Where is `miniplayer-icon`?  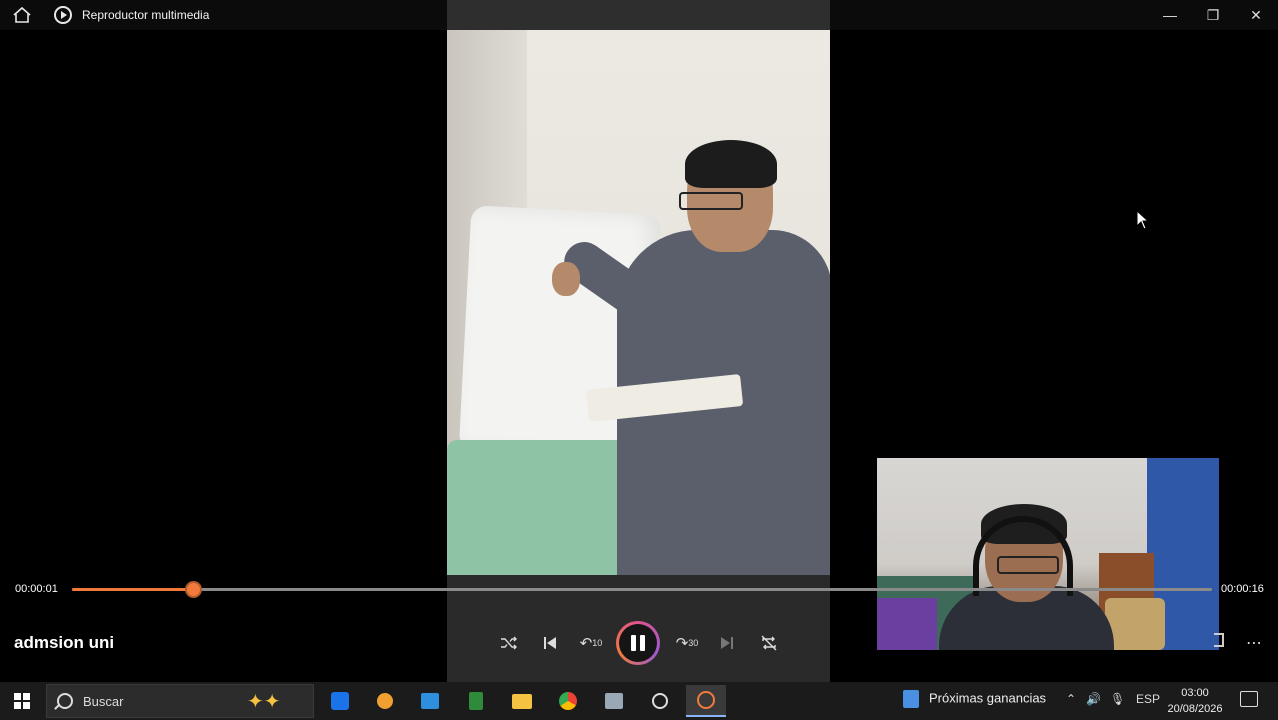
miniplayer-icon is located at coordinates (1219, 640).